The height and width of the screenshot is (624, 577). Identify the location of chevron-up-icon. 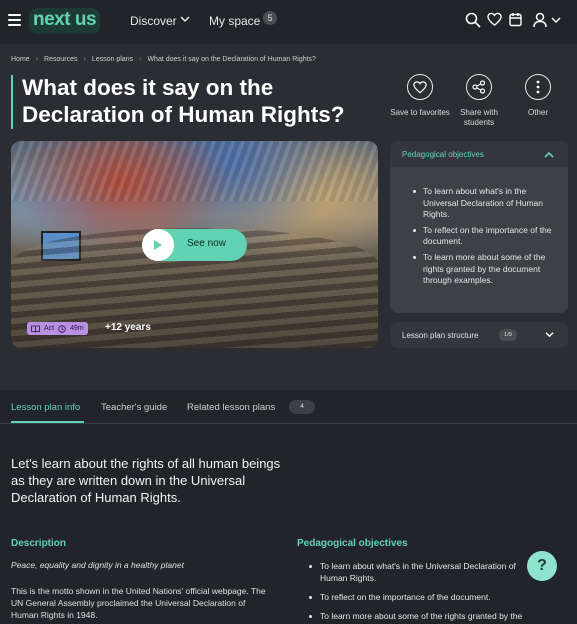
(549, 155).